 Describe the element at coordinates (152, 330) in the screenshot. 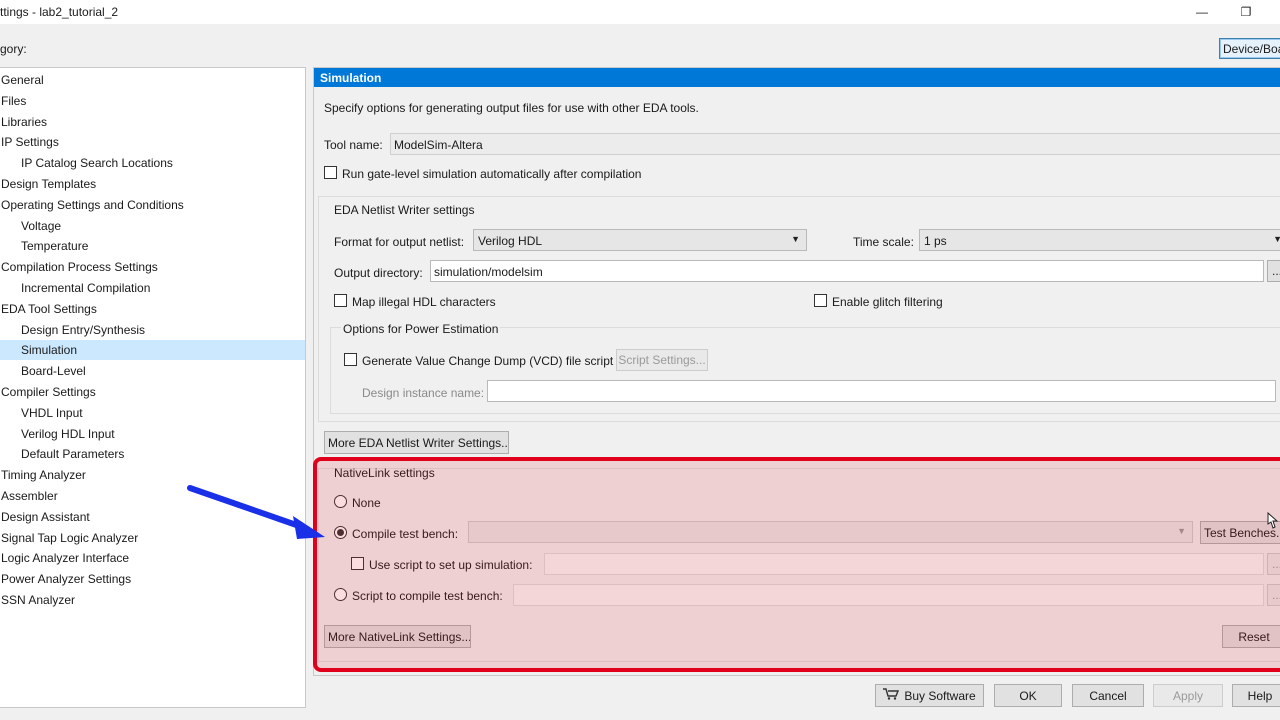

I see `tree-item-design-entry-synthesis: Design Entry/Synthesis` at that location.